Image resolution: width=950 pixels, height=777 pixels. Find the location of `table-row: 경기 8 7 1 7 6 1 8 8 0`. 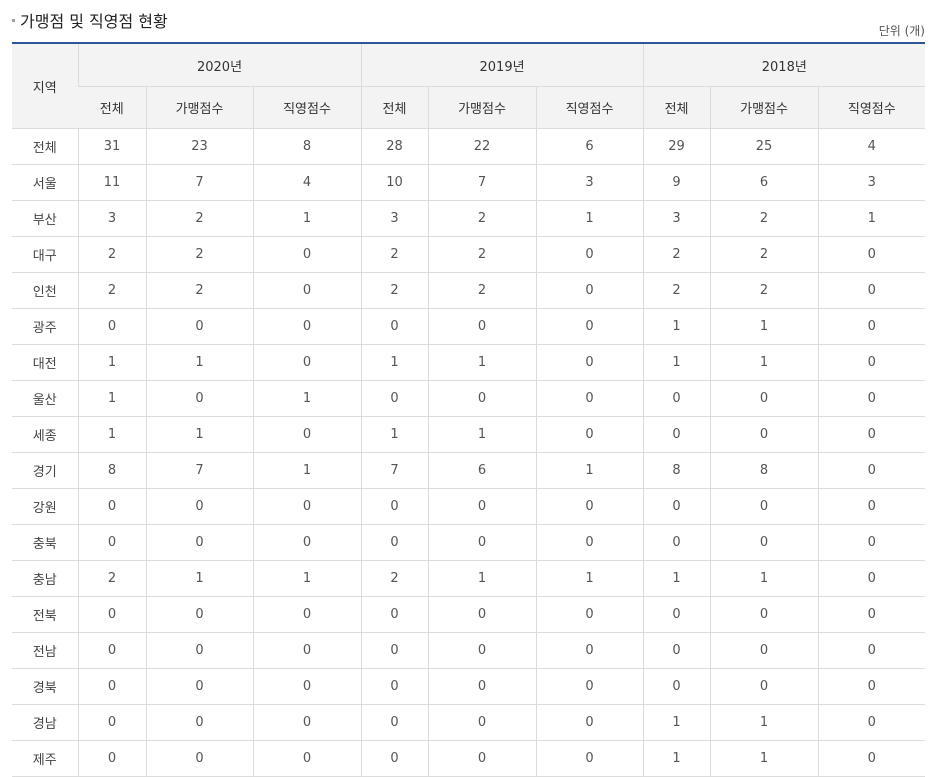

table-row: 경기 8 7 1 7 6 1 8 8 0 is located at coordinates (469, 470).